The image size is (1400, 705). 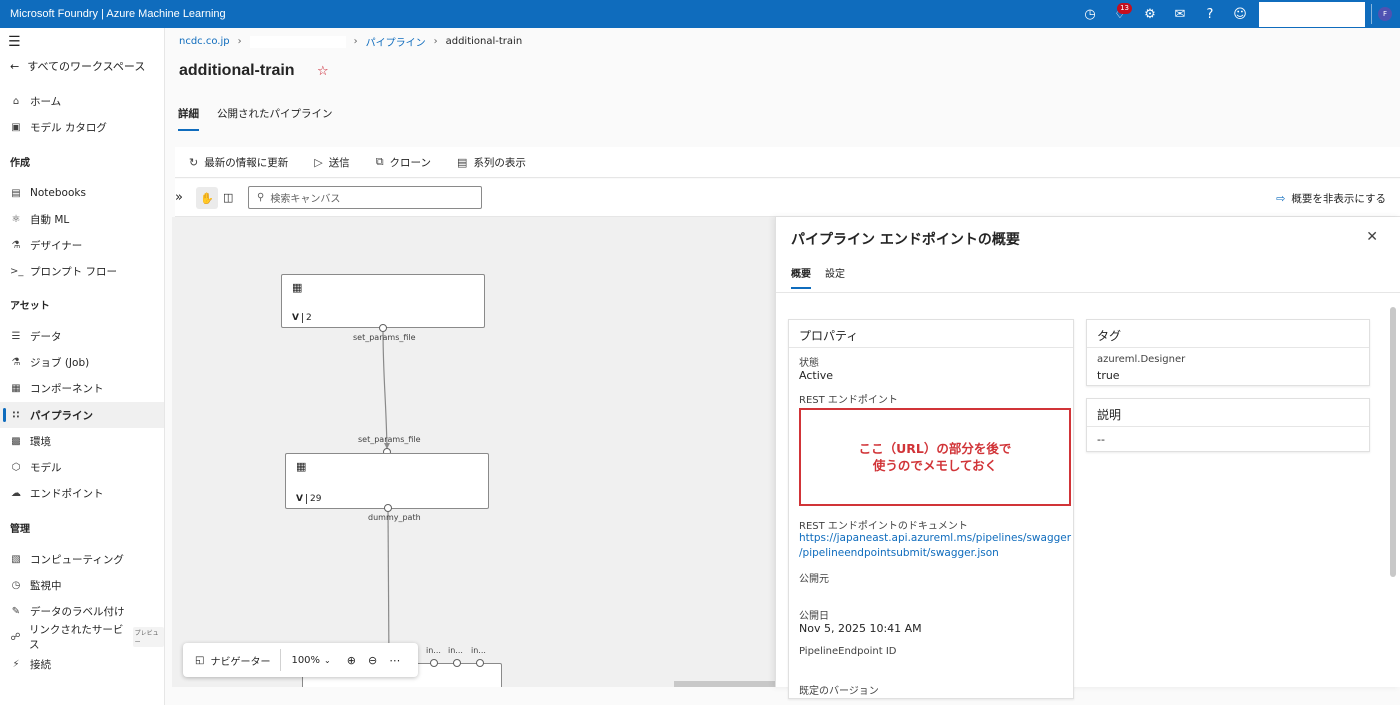 I want to click on breadcrumb: ncdc.co.jp › › パイプライン › additional-train, so click(x=350, y=41).